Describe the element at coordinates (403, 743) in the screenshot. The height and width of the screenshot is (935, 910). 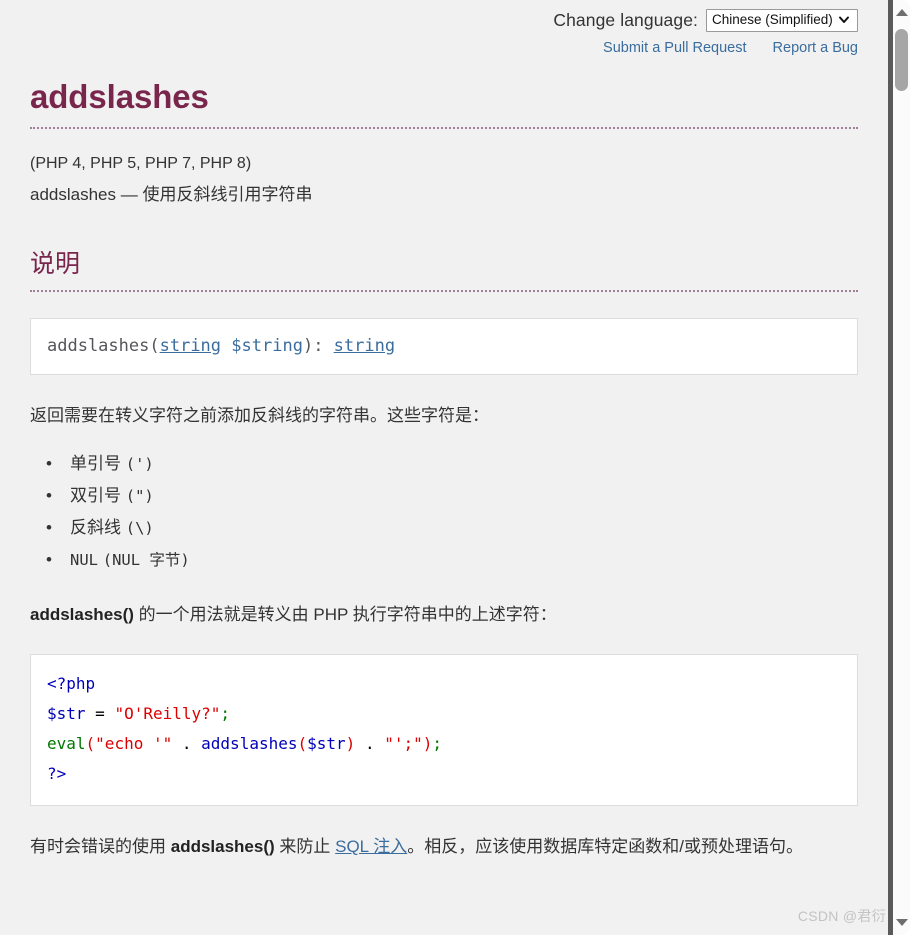
I see `code-token: "';"` at that location.